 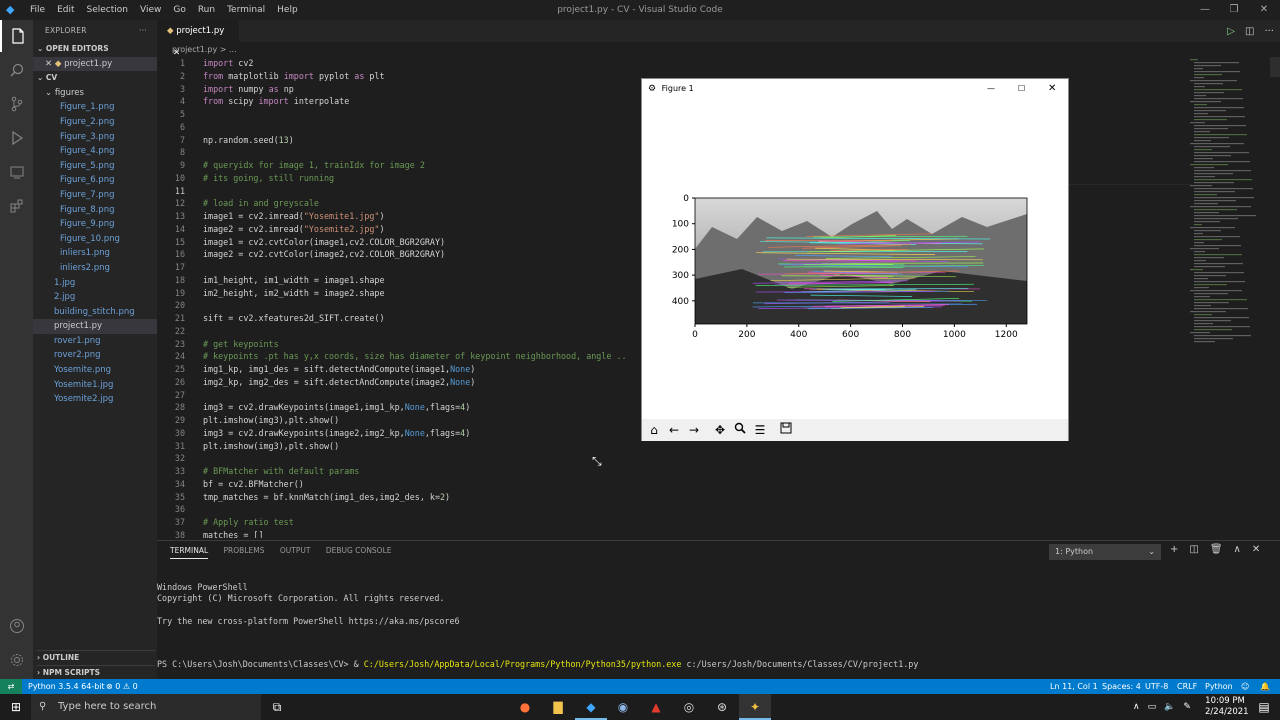 What do you see at coordinates (95, 166) in the screenshot?
I see `sidebar-file-item: Figure_5.png` at bounding box center [95, 166].